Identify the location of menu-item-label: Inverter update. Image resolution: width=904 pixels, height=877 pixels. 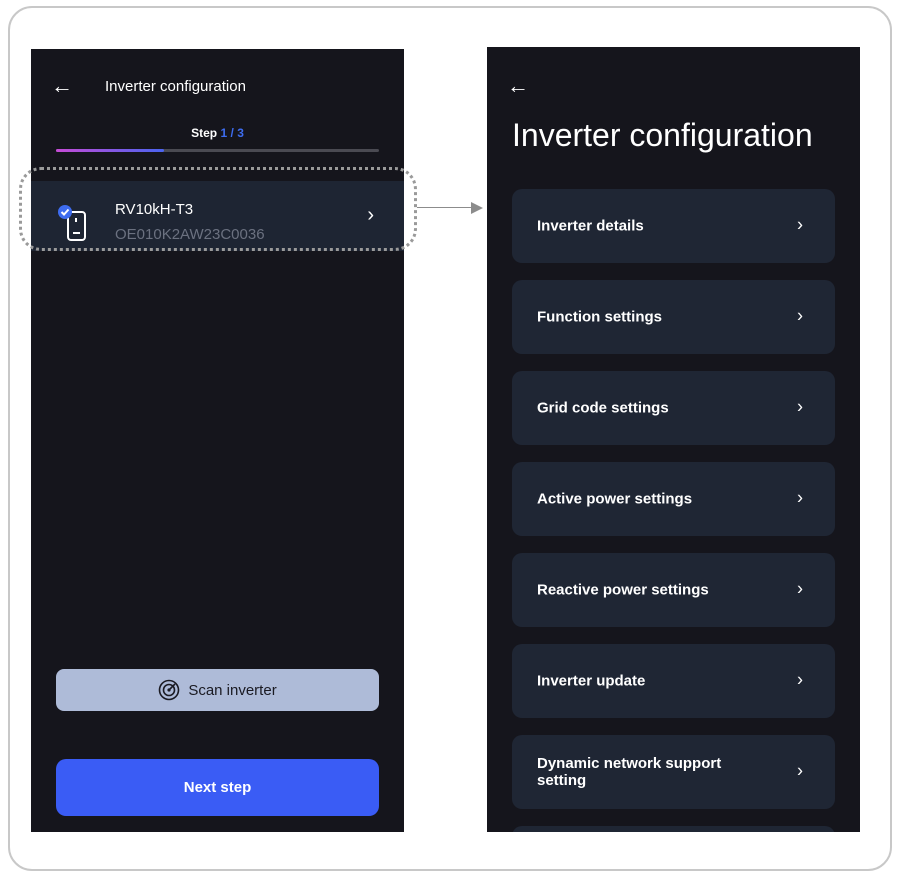
(591, 681).